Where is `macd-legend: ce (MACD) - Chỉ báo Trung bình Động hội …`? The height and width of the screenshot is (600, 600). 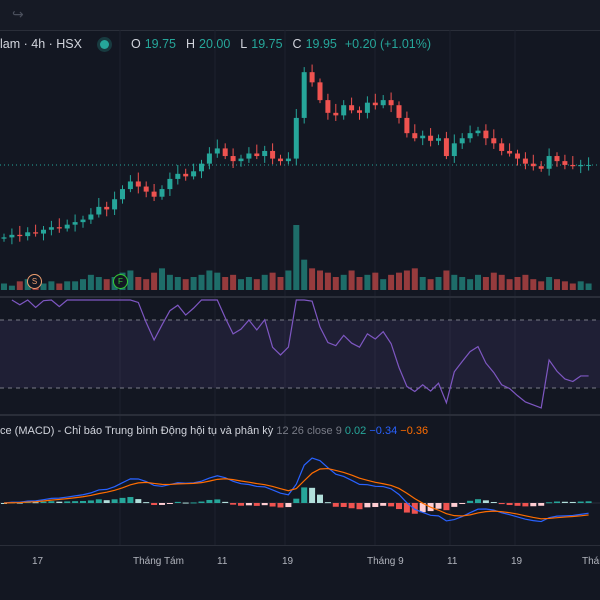 macd-legend: ce (MACD) - Chỉ báo Trung bình Động hội … is located at coordinates (214, 431).